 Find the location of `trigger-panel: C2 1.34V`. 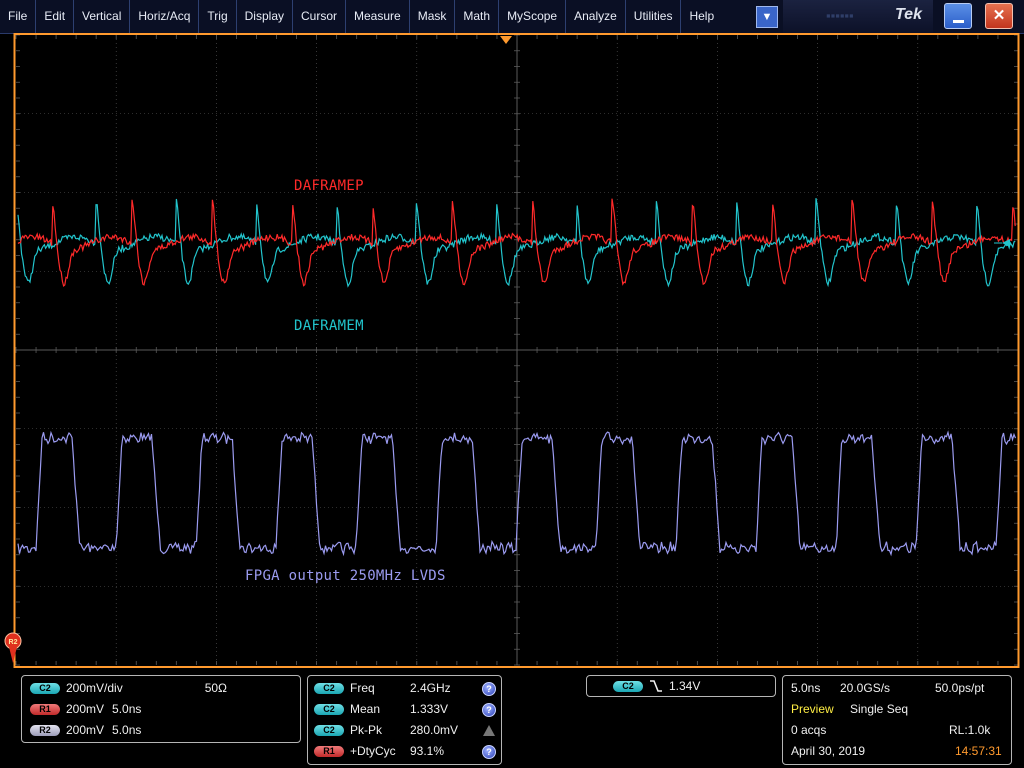

trigger-panel: C2 1.34V is located at coordinates (681, 686).